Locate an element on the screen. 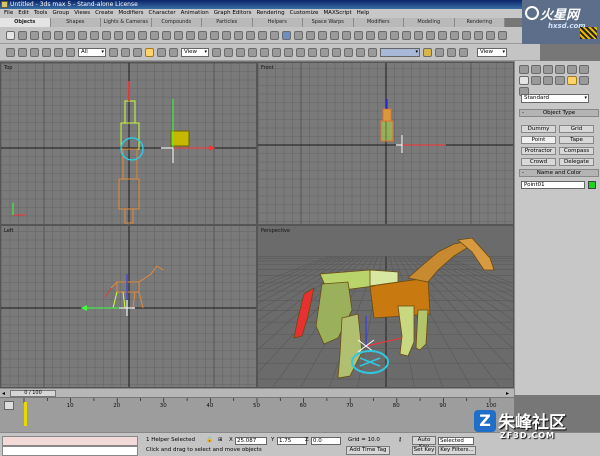 The height and width of the screenshot is (456, 600). tube-icon is located at coordinates (94, 35).